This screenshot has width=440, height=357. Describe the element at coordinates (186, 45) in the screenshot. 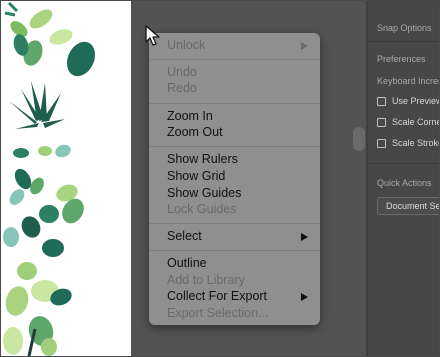

I see `menu-item-unlock: Unlock` at that location.